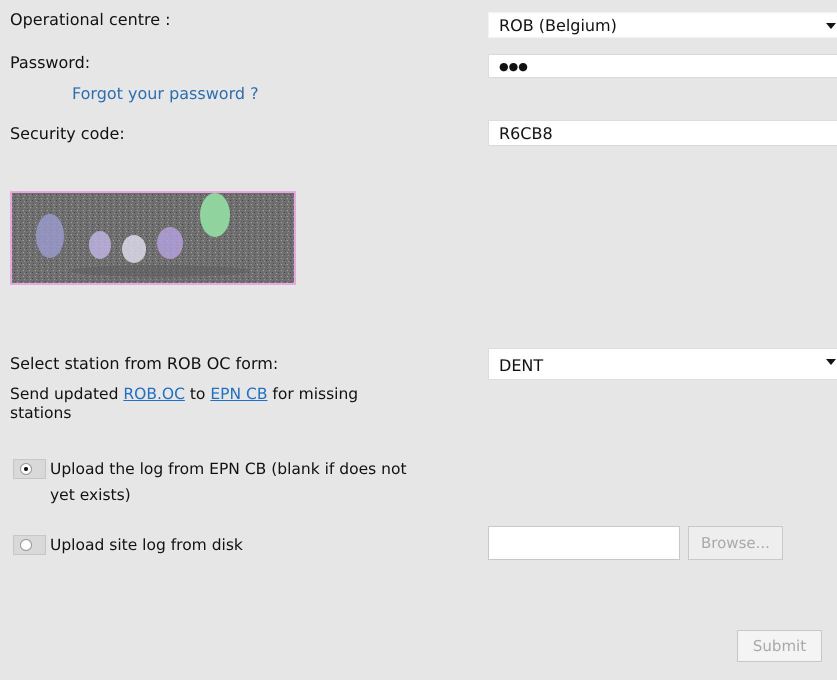 Image resolution: width=837 pixels, height=680 pixels. I want to click on field-label: Security code:, so click(67, 133).